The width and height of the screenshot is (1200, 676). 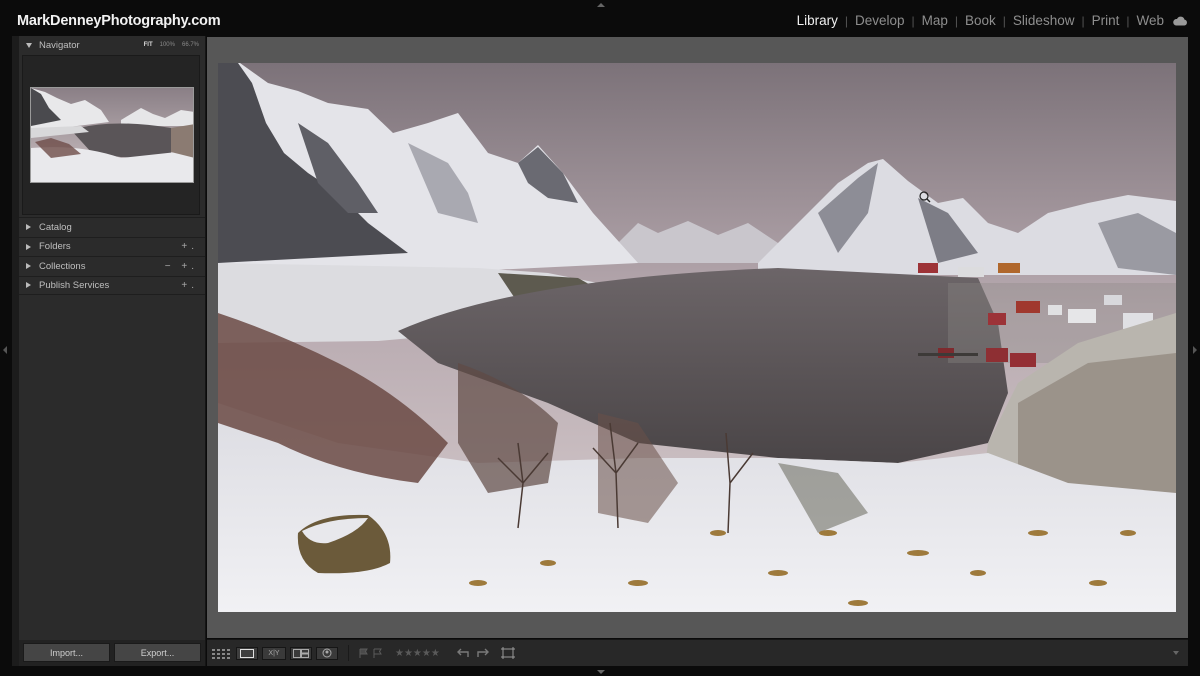 I want to click on module-print: Print, so click(x=1106, y=20).